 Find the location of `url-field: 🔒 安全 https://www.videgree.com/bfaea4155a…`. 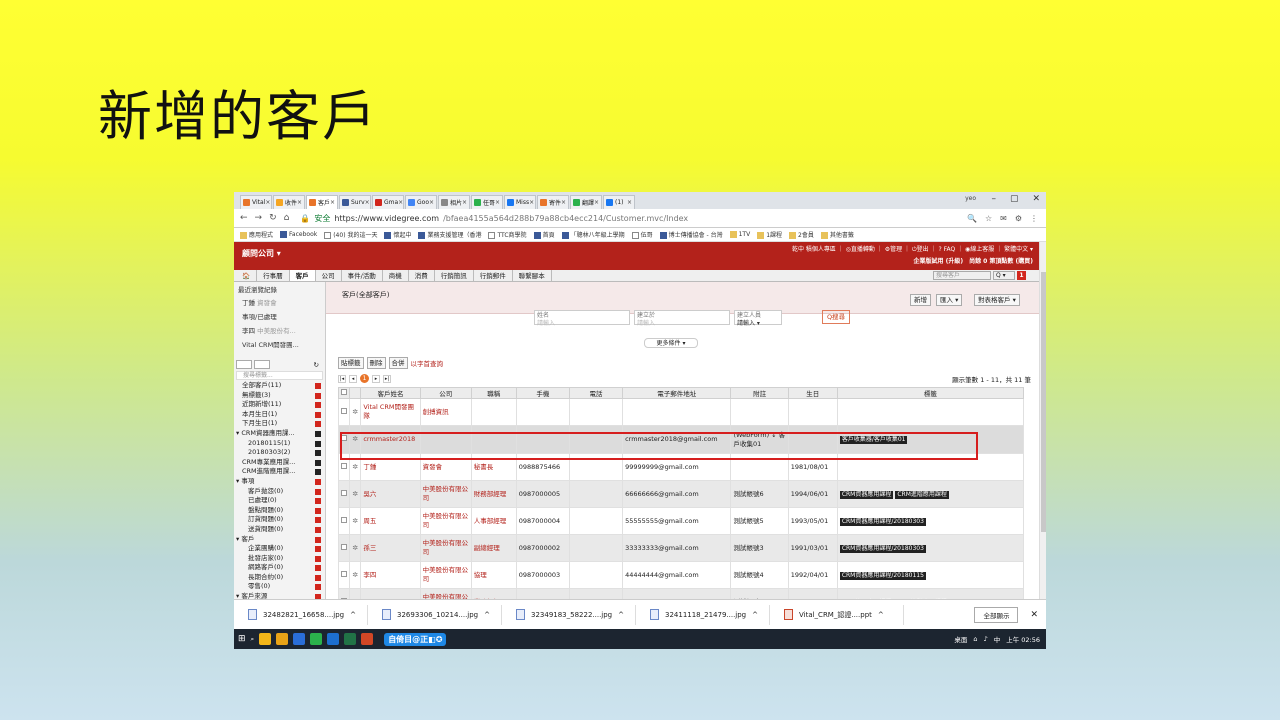

url-field: 🔒 安全 https://www.videgree.com/bfaea4155a… is located at coordinates (494, 218).